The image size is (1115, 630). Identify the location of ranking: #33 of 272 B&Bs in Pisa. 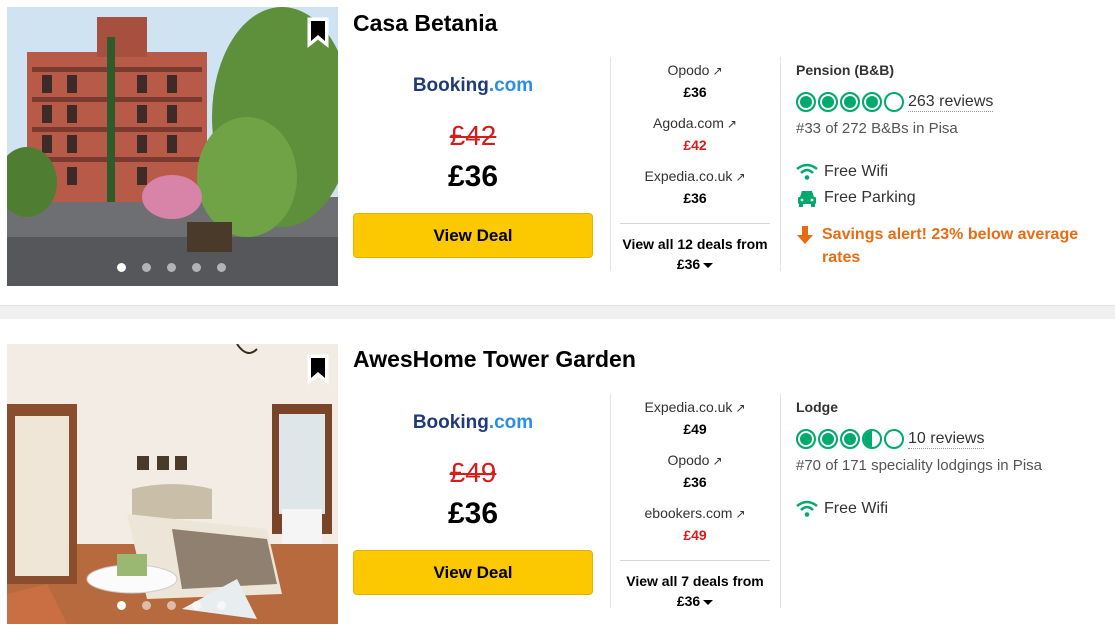
(877, 128).